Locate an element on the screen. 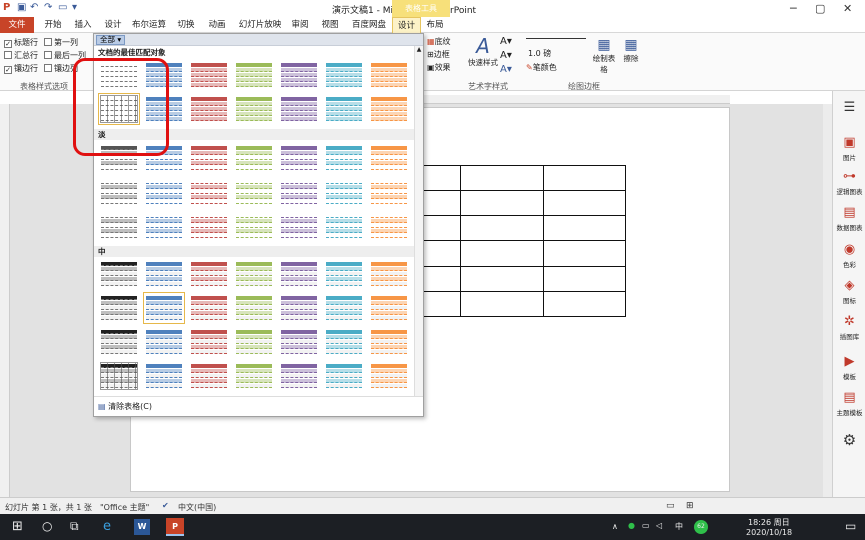  search-icon: ○ is located at coordinates (47, 526).